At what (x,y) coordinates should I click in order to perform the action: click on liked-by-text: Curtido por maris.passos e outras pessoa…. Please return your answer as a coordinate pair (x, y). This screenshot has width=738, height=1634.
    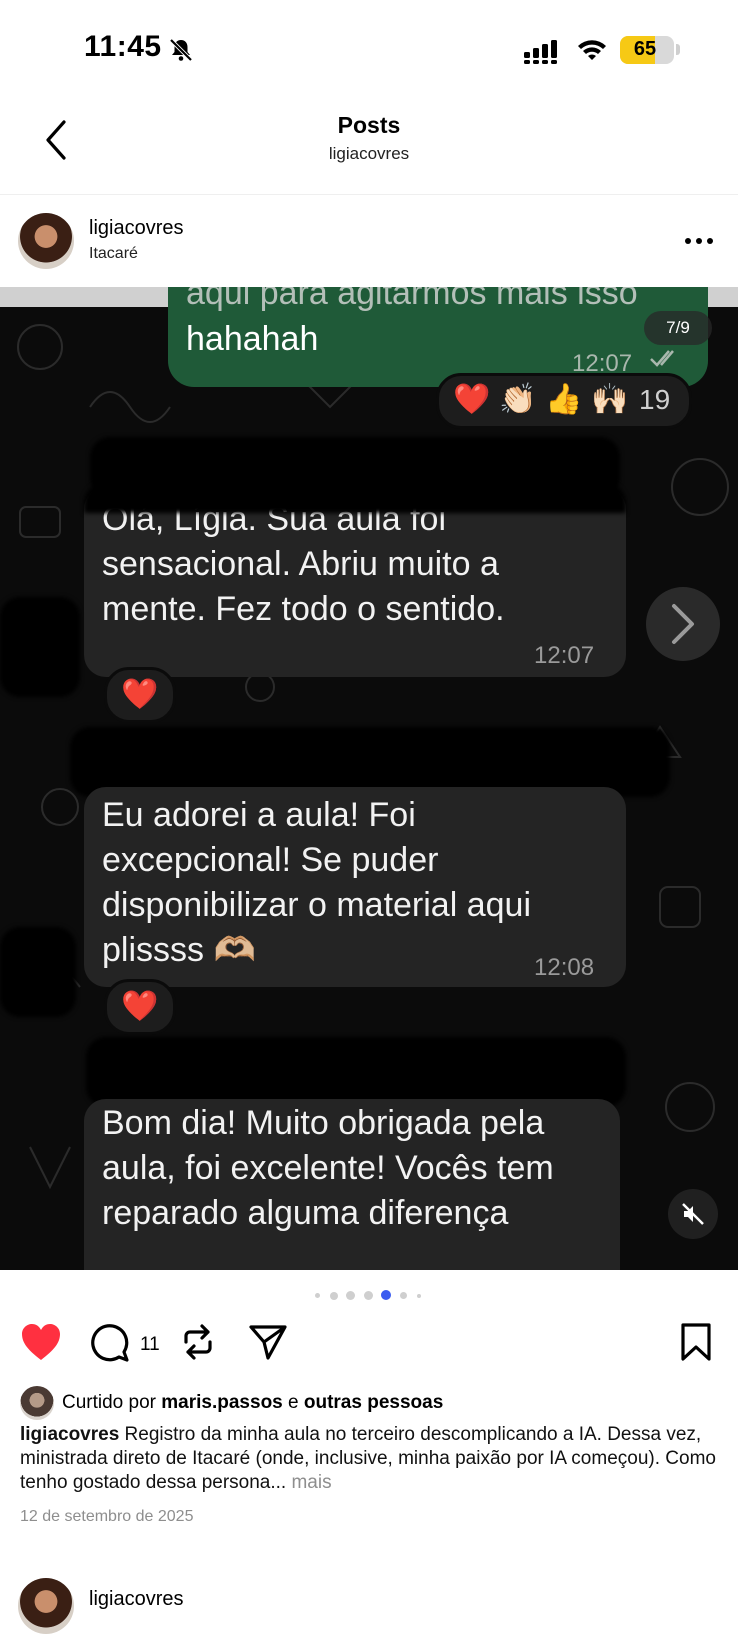
    Looking at the image, I should click on (252, 1403).